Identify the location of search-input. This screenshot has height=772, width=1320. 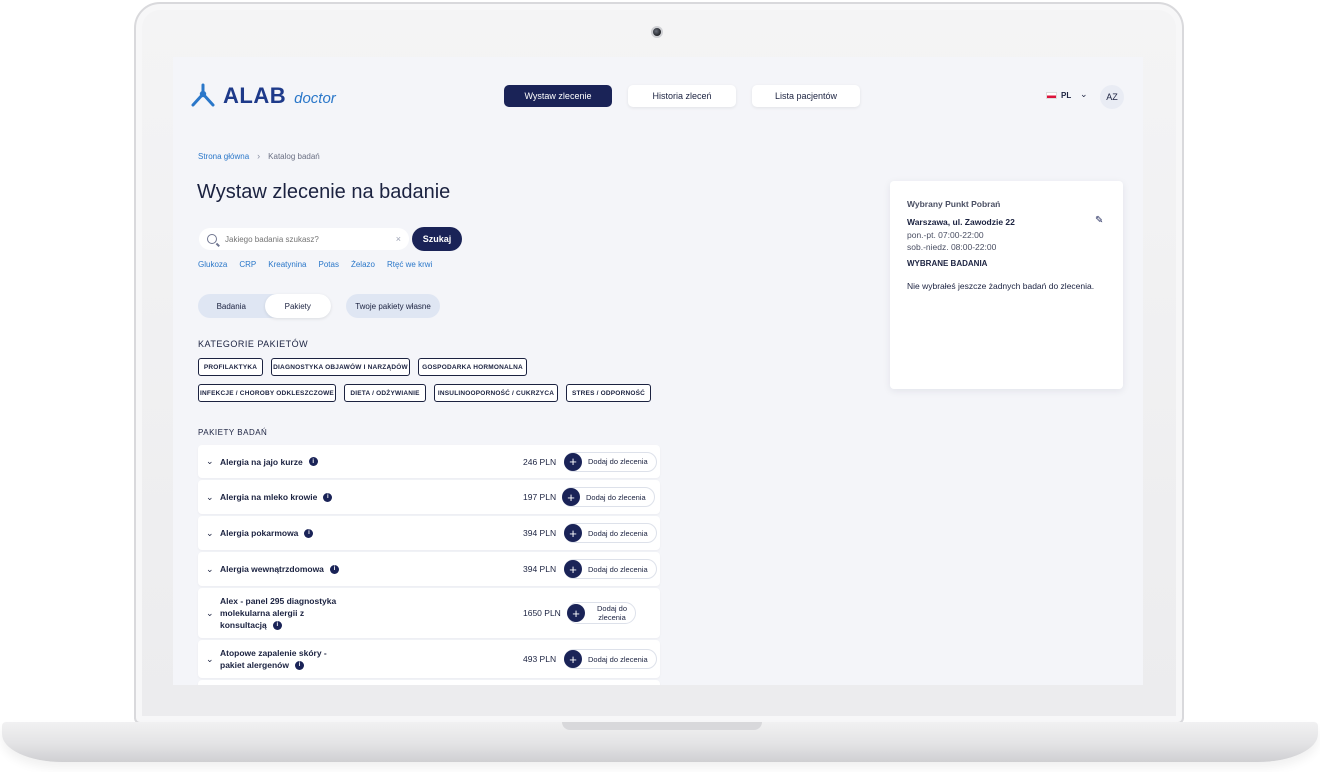
(306, 239).